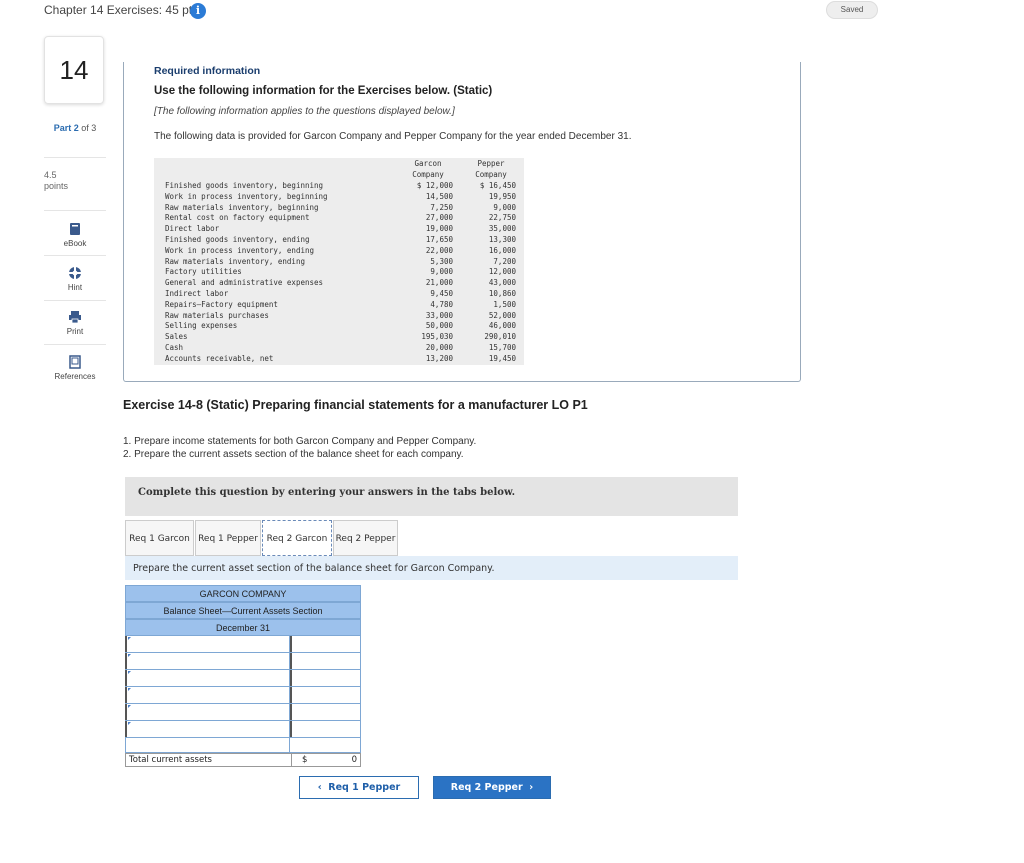 This screenshot has height=863, width=1024. Describe the element at coordinates (502, 239) in the screenshot. I see `pepper-value: 13,300` at that location.